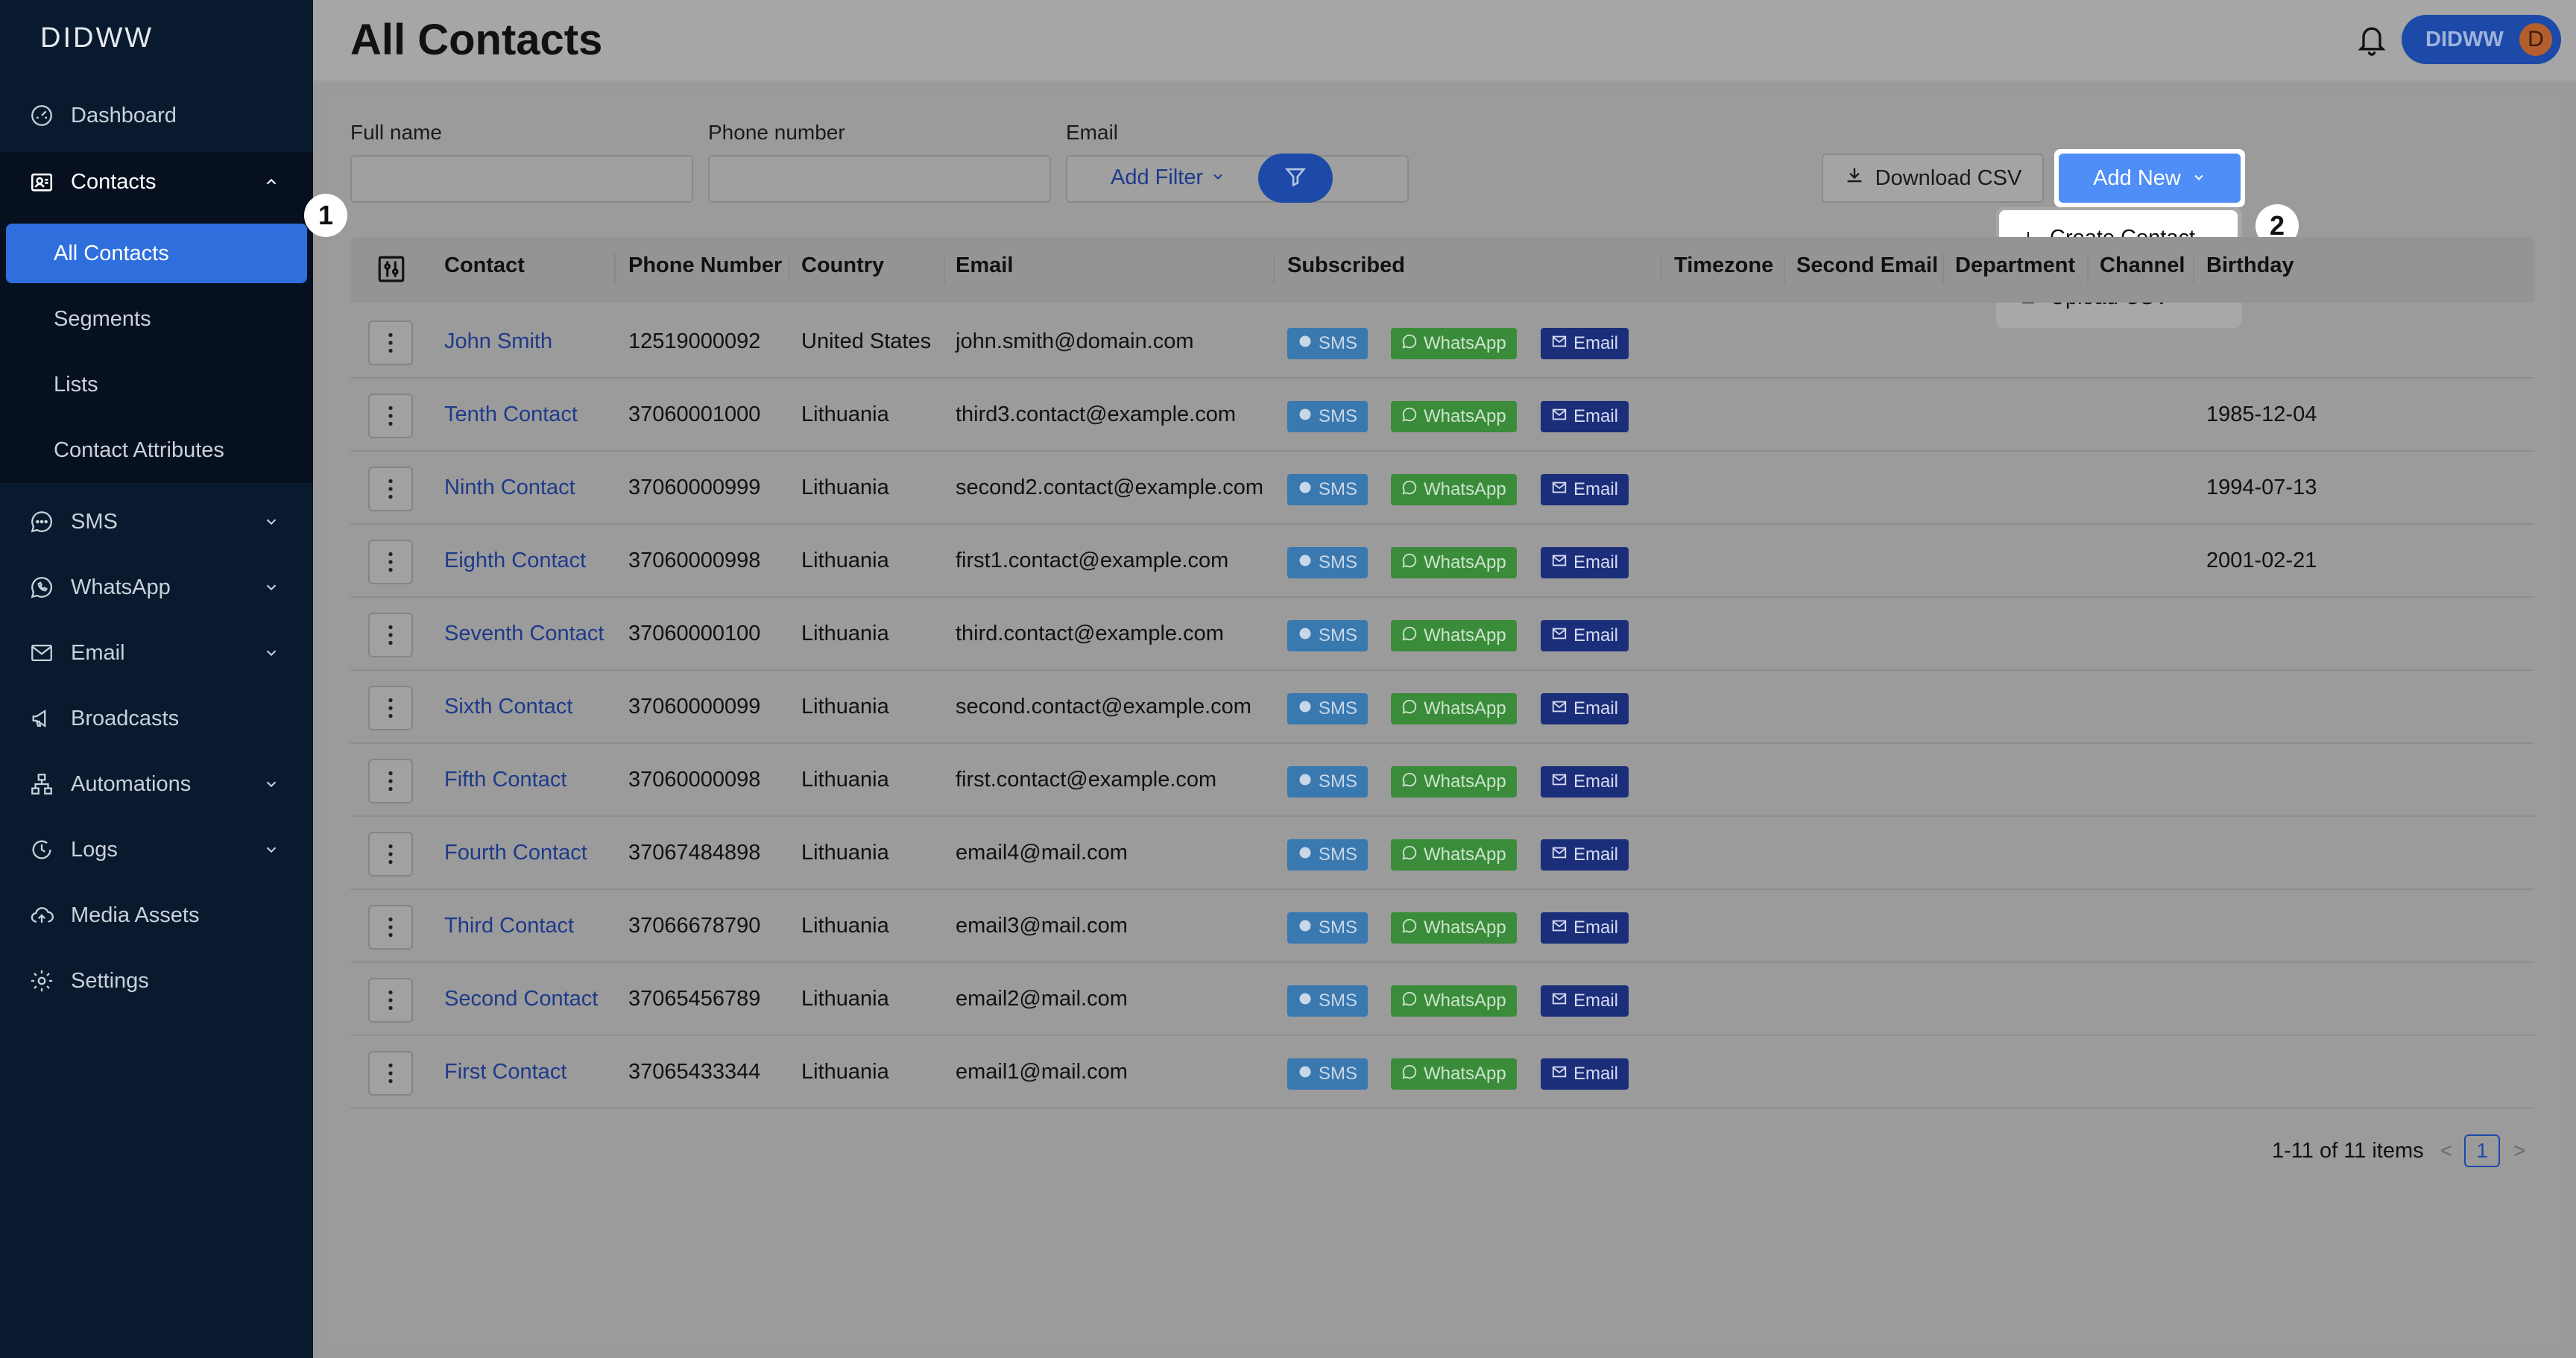  Describe the element at coordinates (521, 179) in the screenshot. I see `full-name-input` at that location.